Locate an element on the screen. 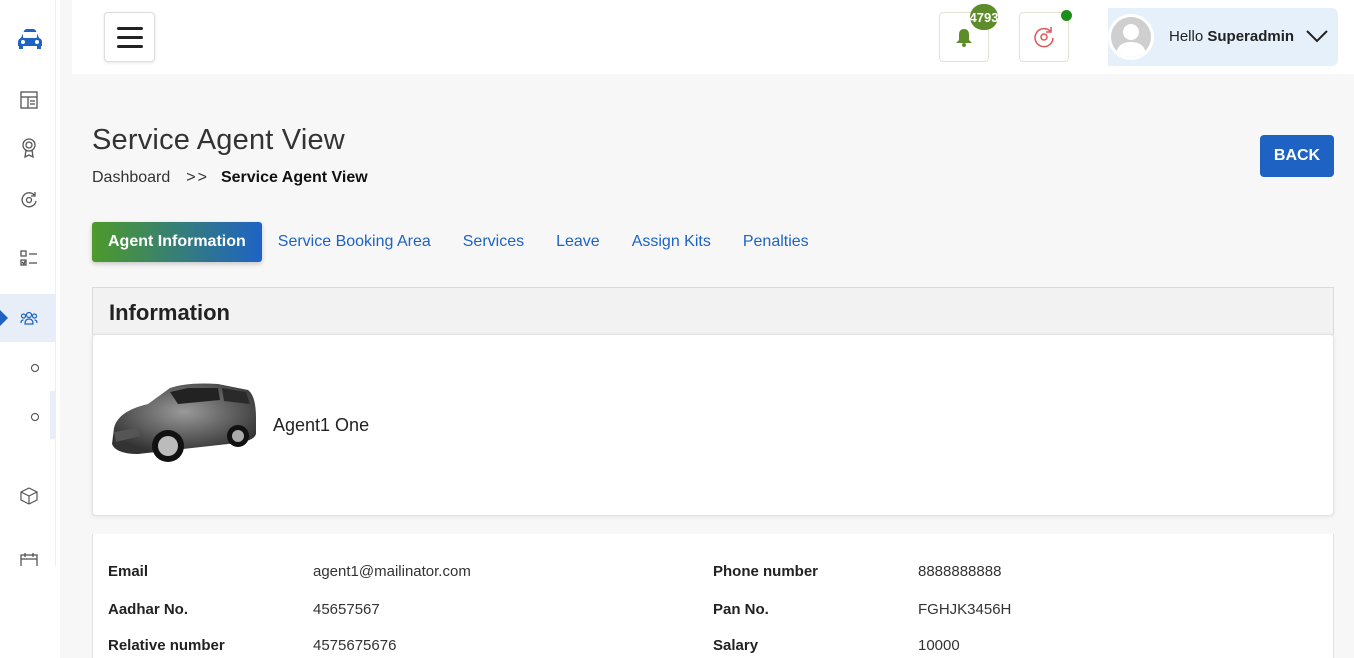 The width and height of the screenshot is (1354, 658). box-icon is located at coordinates (29, 496).